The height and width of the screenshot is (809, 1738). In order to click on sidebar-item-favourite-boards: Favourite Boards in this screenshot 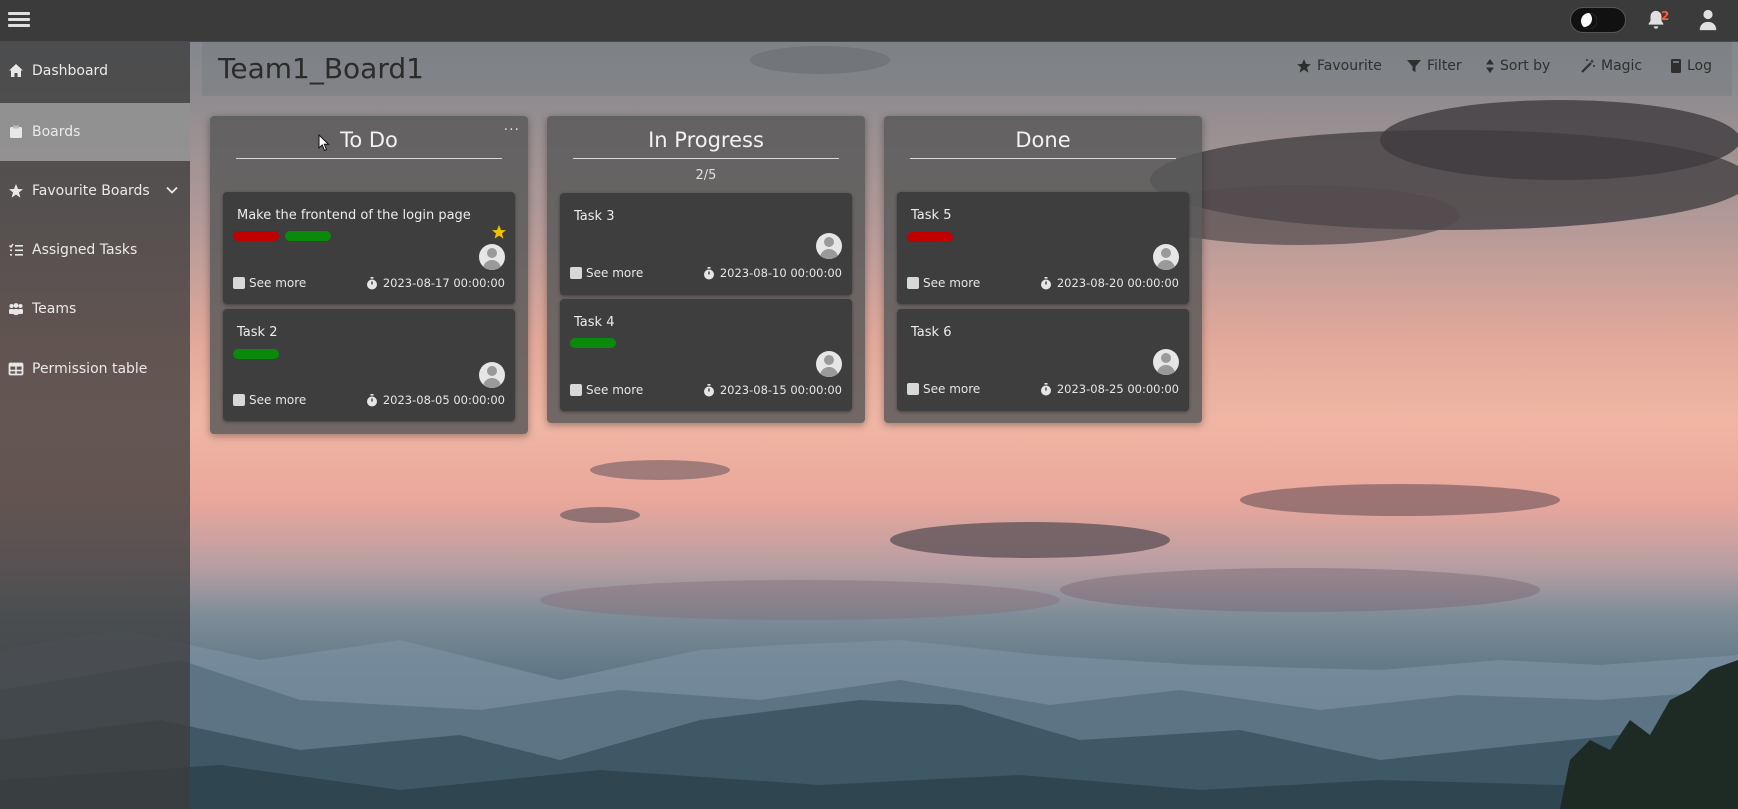, I will do `click(95, 191)`.